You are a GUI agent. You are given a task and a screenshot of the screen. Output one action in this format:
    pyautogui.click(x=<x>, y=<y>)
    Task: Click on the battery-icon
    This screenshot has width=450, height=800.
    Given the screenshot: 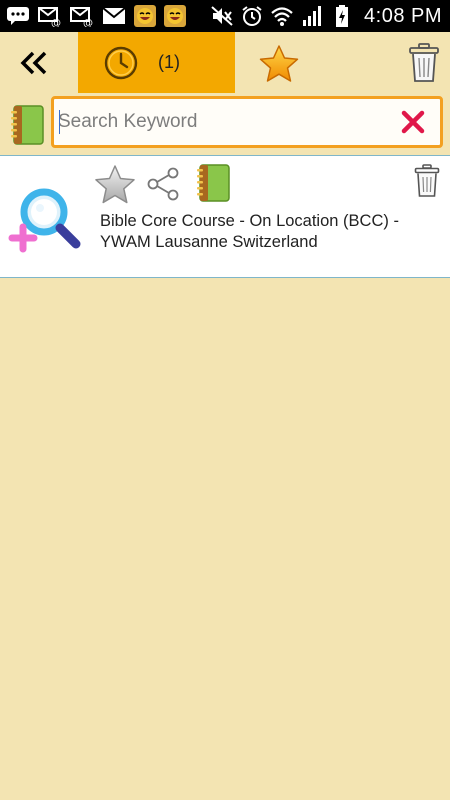 What is the action you would take?
    pyautogui.click(x=342, y=16)
    